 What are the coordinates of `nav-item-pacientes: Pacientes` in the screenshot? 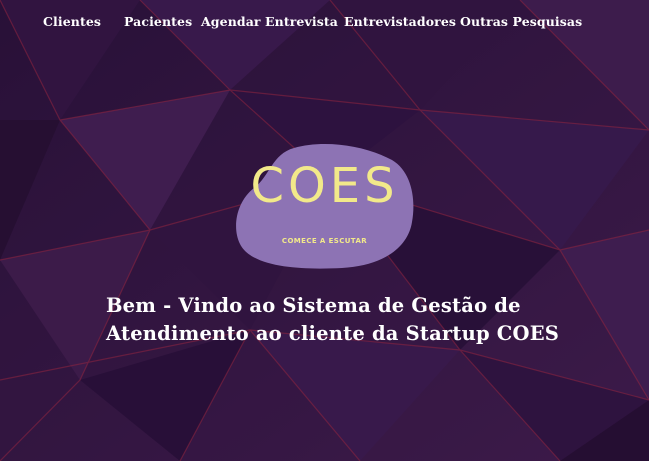 It's located at (158, 21).